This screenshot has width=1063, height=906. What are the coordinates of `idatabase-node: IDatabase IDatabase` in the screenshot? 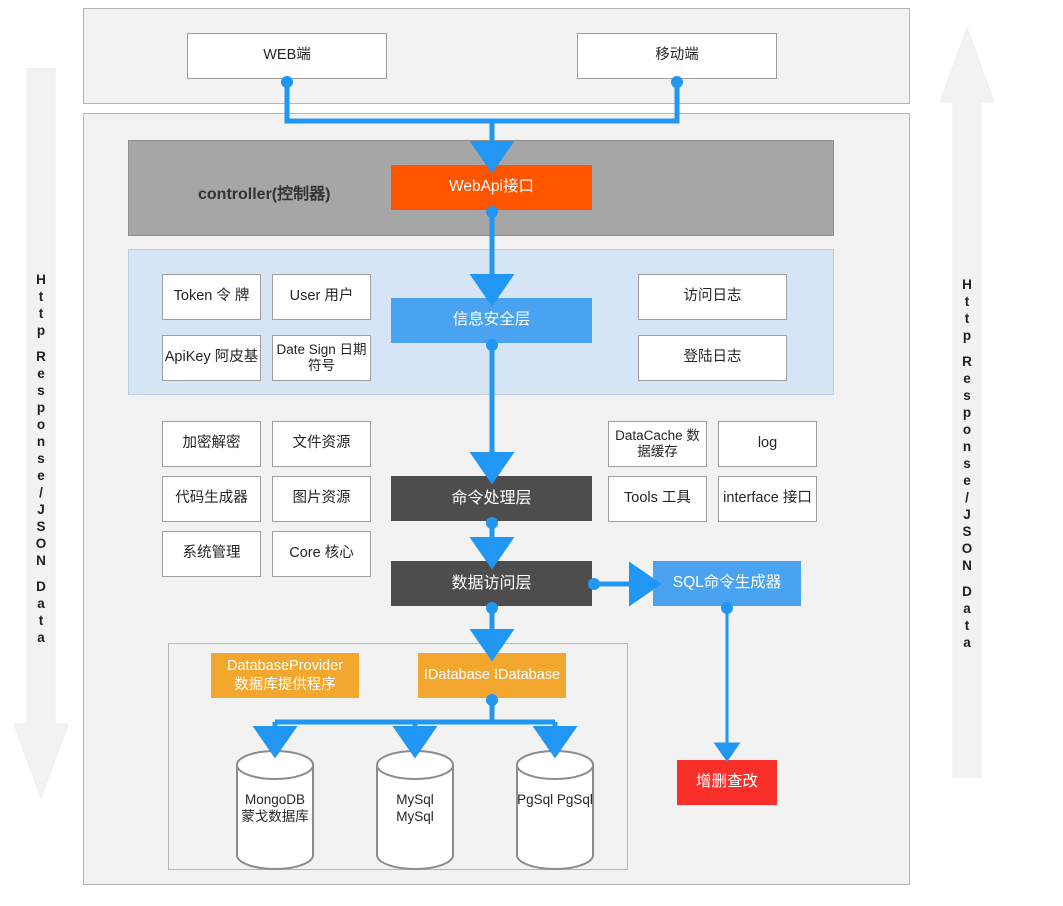 It's located at (492, 675).